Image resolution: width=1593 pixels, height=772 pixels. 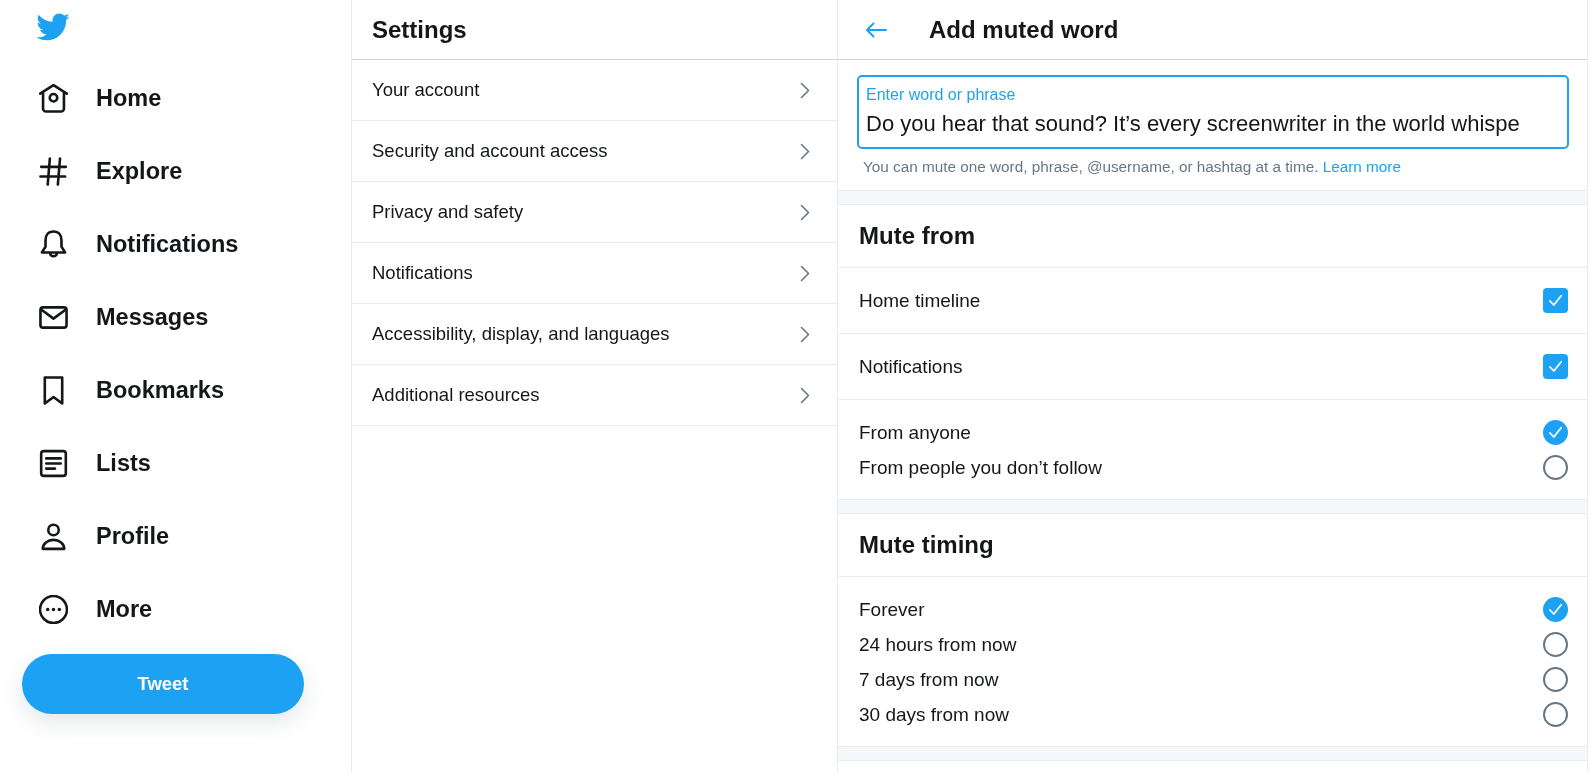 What do you see at coordinates (876, 29) in the screenshot?
I see `back-arrow-icon` at bounding box center [876, 29].